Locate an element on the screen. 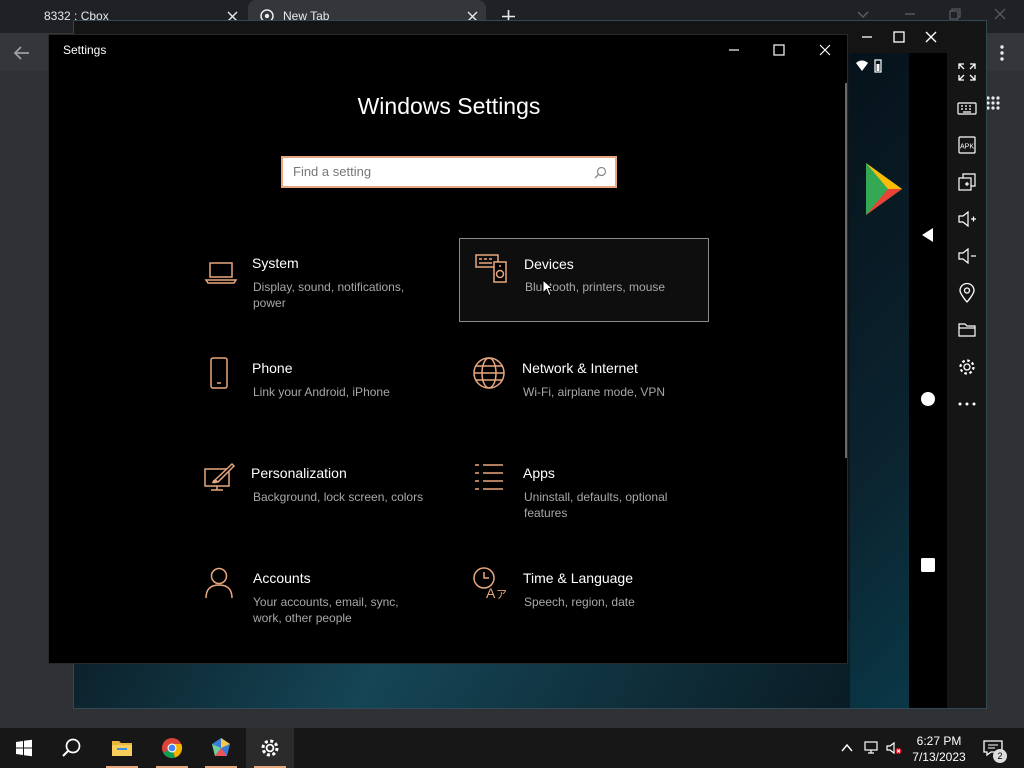 The width and height of the screenshot is (1024, 768). tile-description: Background, lock screen, colors is located at coordinates (338, 497).